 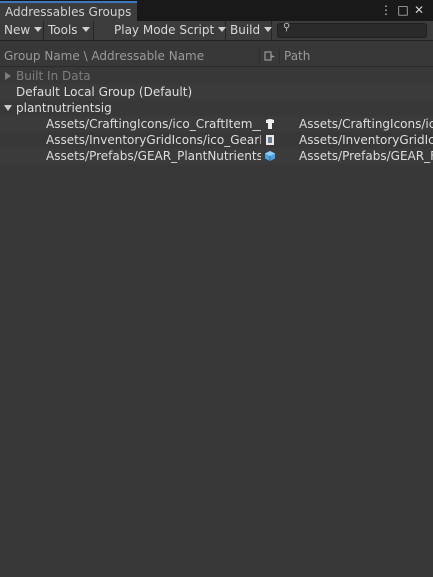 I want to click on search-input, so click(x=358, y=30).